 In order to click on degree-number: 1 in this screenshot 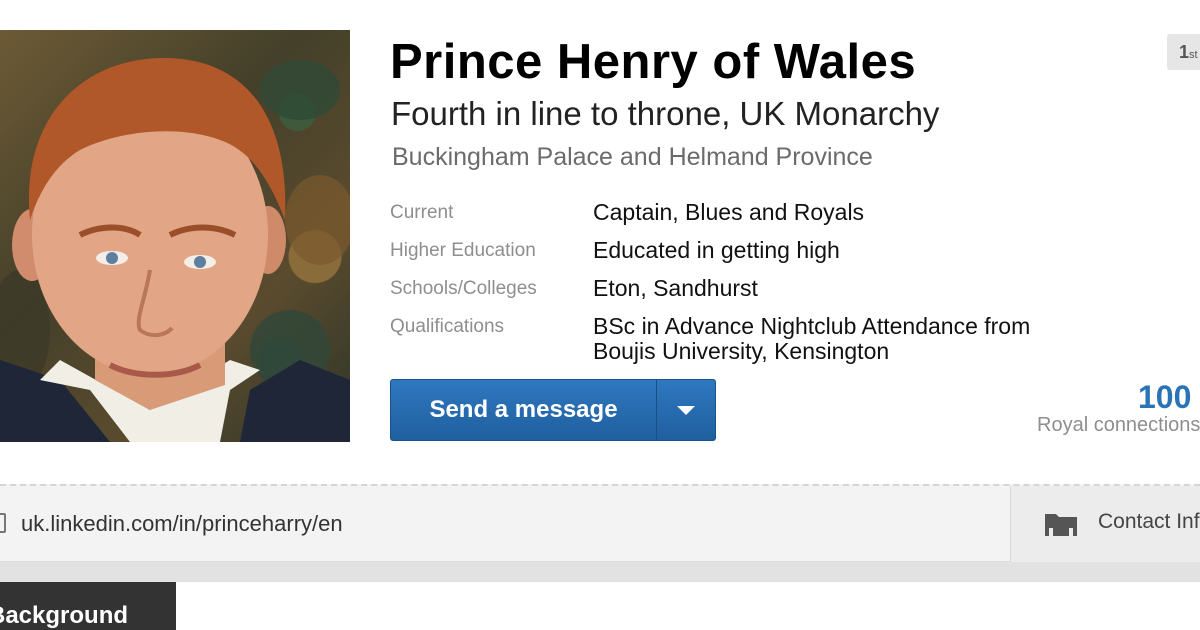, I will do `click(1184, 52)`.